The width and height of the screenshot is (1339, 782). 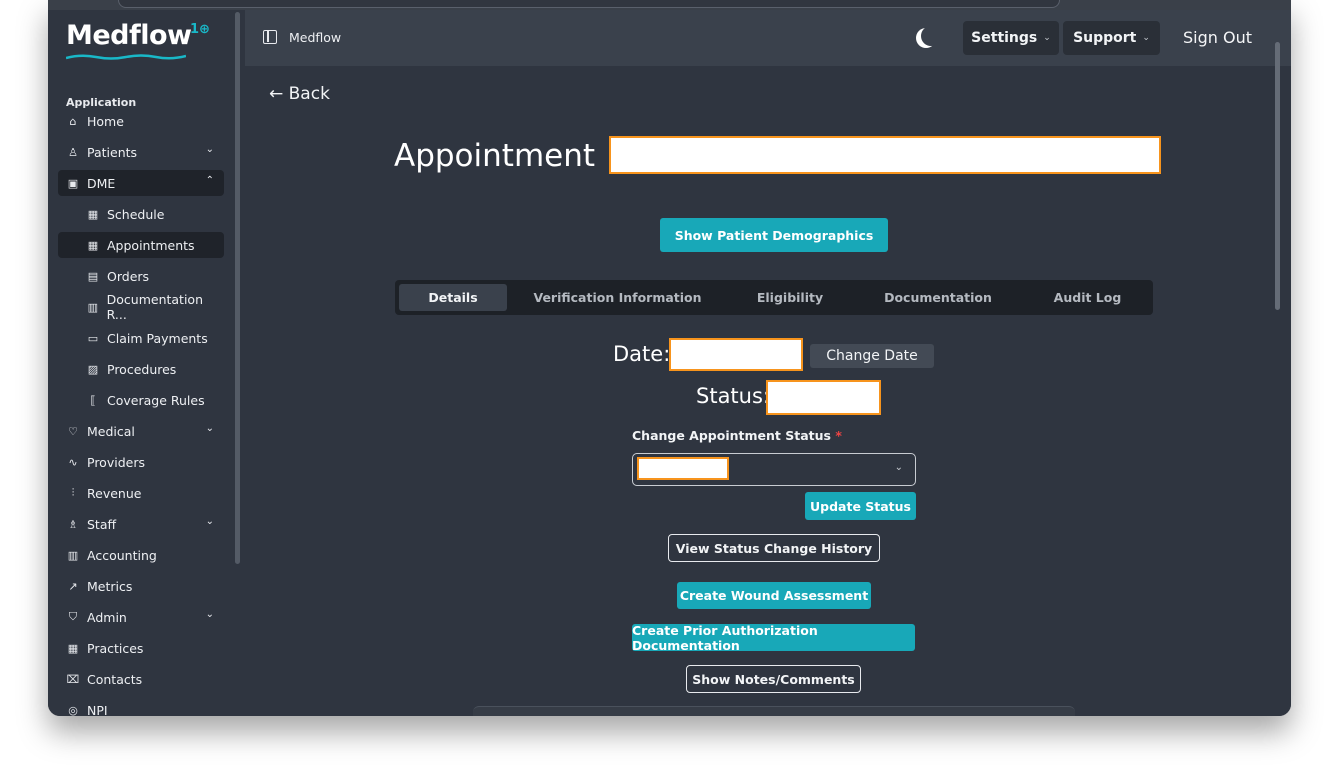 What do you see at coordinates (141, 586) in the screenshot?
I see `sidebar-item-metrics: ↗ Metrics` at bounding box center [141, 586].